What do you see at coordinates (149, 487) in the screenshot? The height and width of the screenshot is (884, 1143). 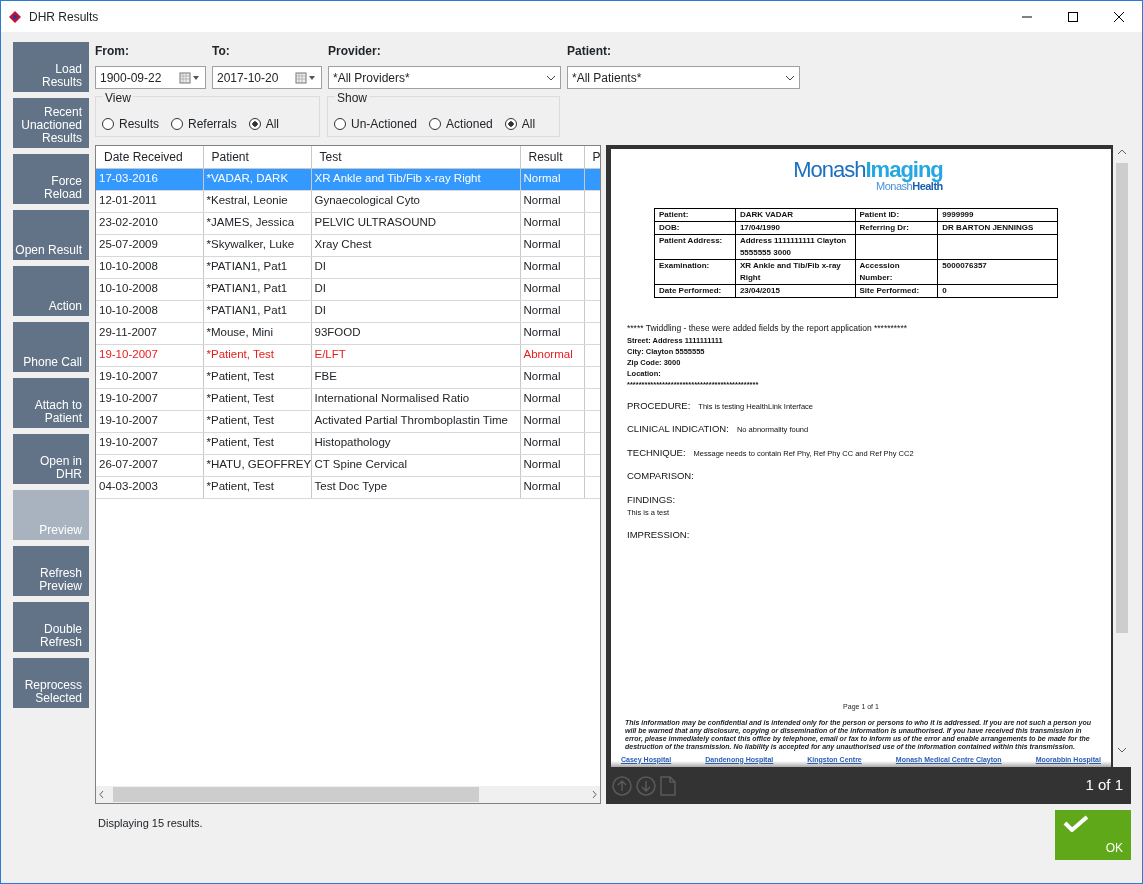 I see `table-cell: 04-03-2003` at bounding box center [149, 487].